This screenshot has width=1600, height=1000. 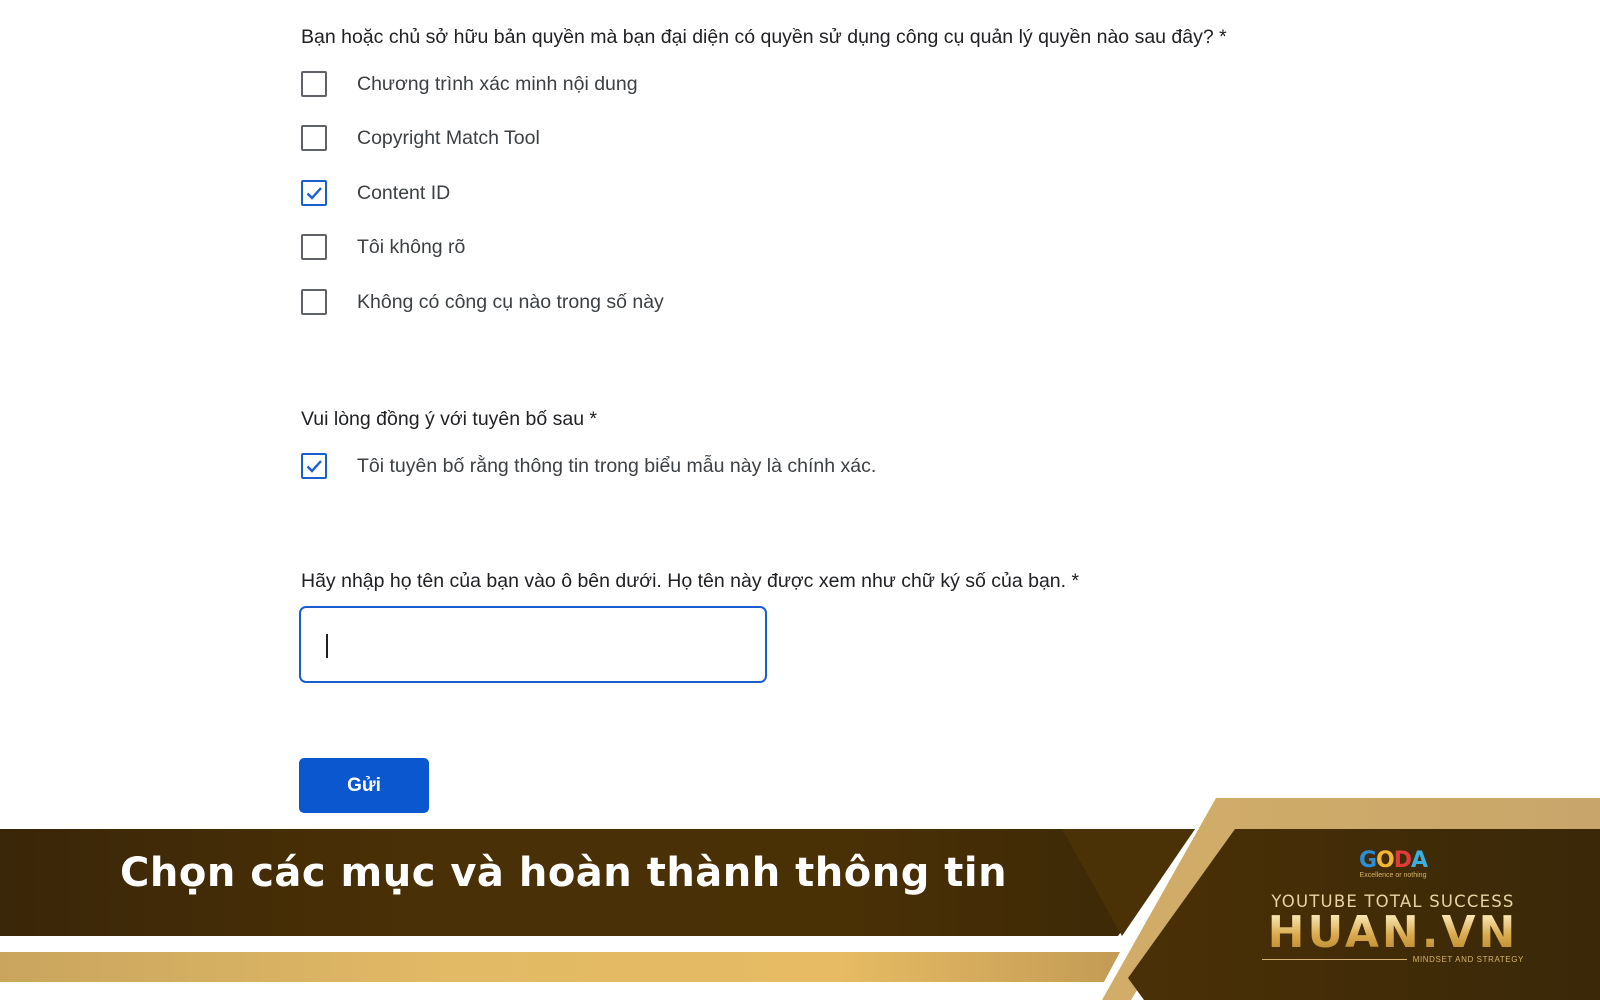 What do you see at coordinates (404, 192) in the screenshot?
I see `option-label: Content ID` at bounding box center [404, 192].